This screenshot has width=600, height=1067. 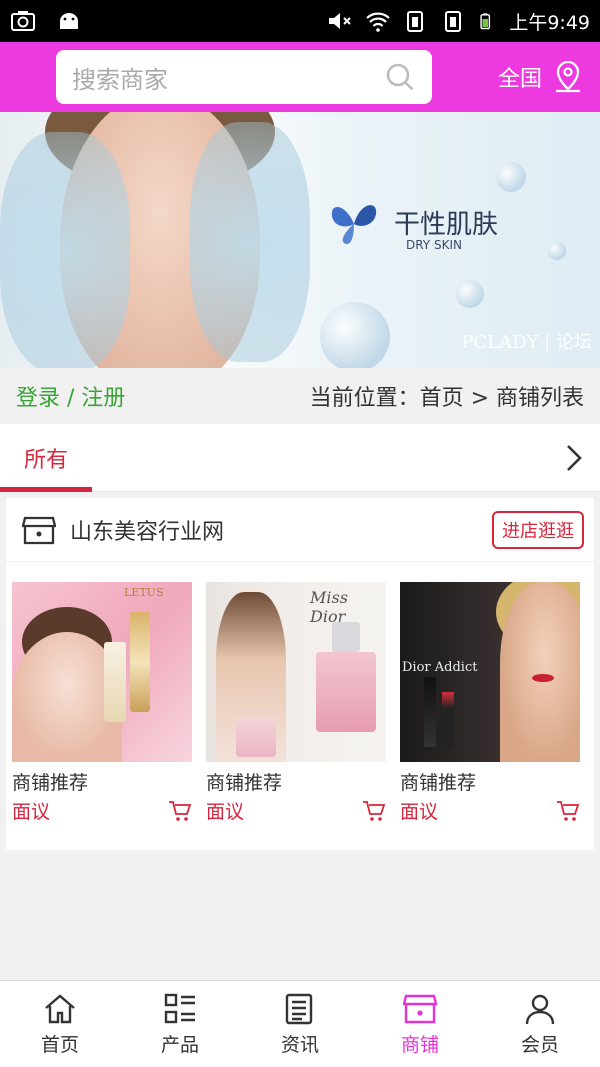 What do you see at coordinates (526, 342) in the screenshot?
I see `banner-watermark: PCLADY | 论坛` at bounding box center [526, 342].